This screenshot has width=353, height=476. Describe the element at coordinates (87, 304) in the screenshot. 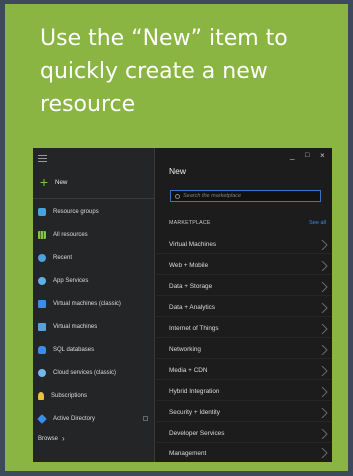

I see `sidebar-item-label: Virtual machines (classic)` at that location.